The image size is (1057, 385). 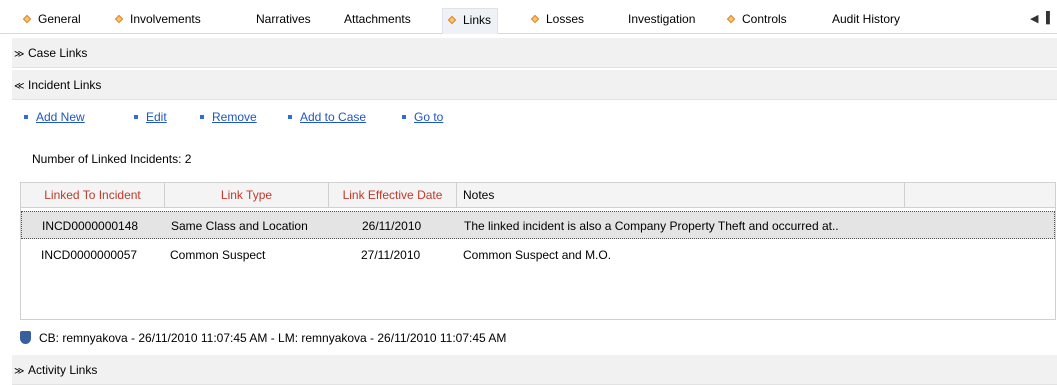 I want to click on remove-link: Remove, so click(x=228, y=117).